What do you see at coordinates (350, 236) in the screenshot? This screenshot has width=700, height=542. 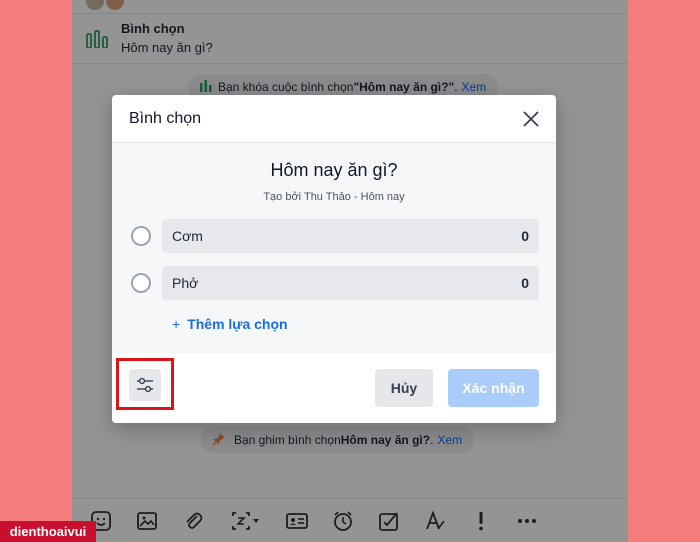 I see `option-bar: Cơm 0` at bounding box center [350, 236].